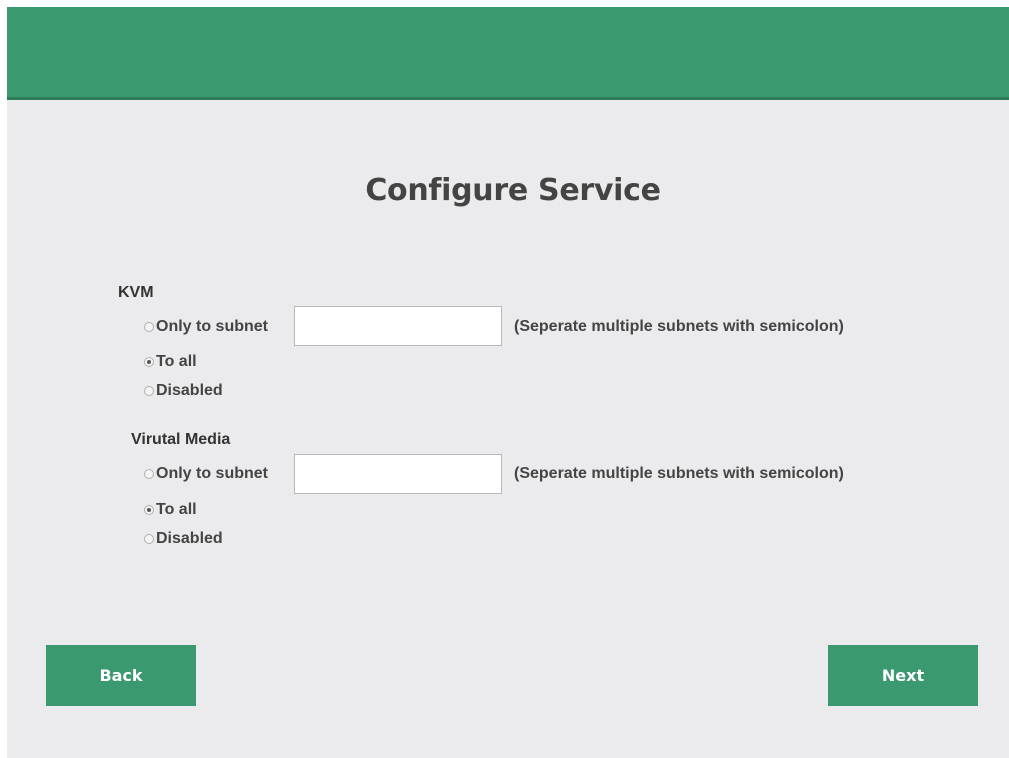 The width and height of the screenshot is (1009, 758). I want to click on kvm-radio-disabled: Disabled, so click(183, 391).